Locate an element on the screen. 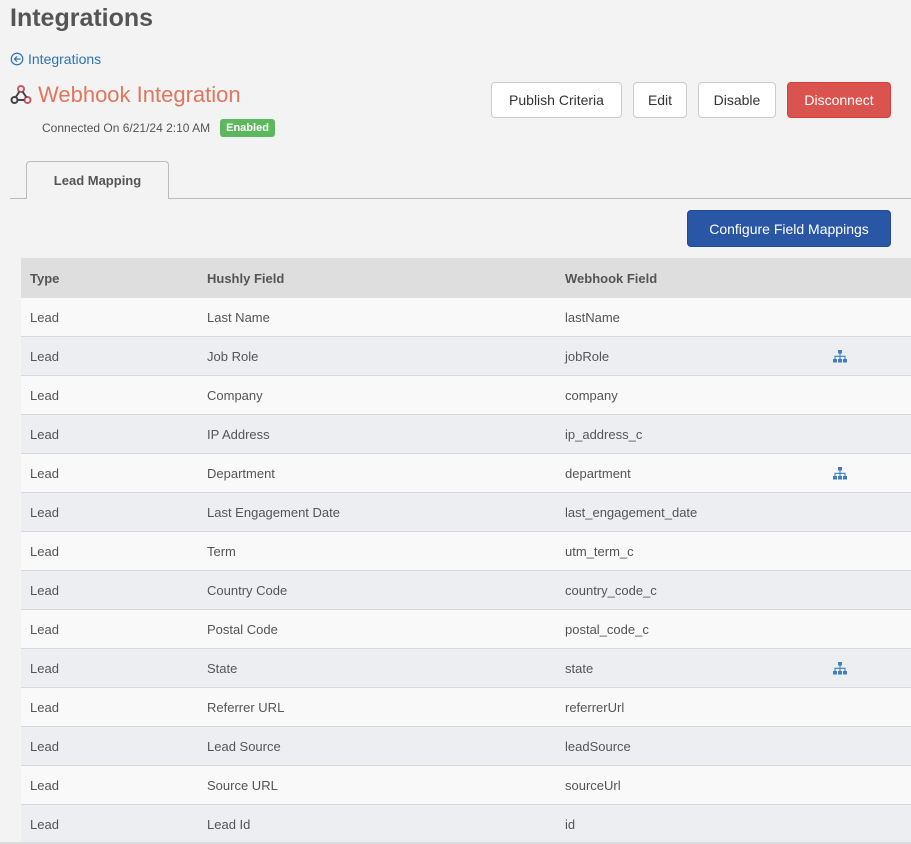  webhook-field-cell: jobRole is located at coordinates (587, 356).